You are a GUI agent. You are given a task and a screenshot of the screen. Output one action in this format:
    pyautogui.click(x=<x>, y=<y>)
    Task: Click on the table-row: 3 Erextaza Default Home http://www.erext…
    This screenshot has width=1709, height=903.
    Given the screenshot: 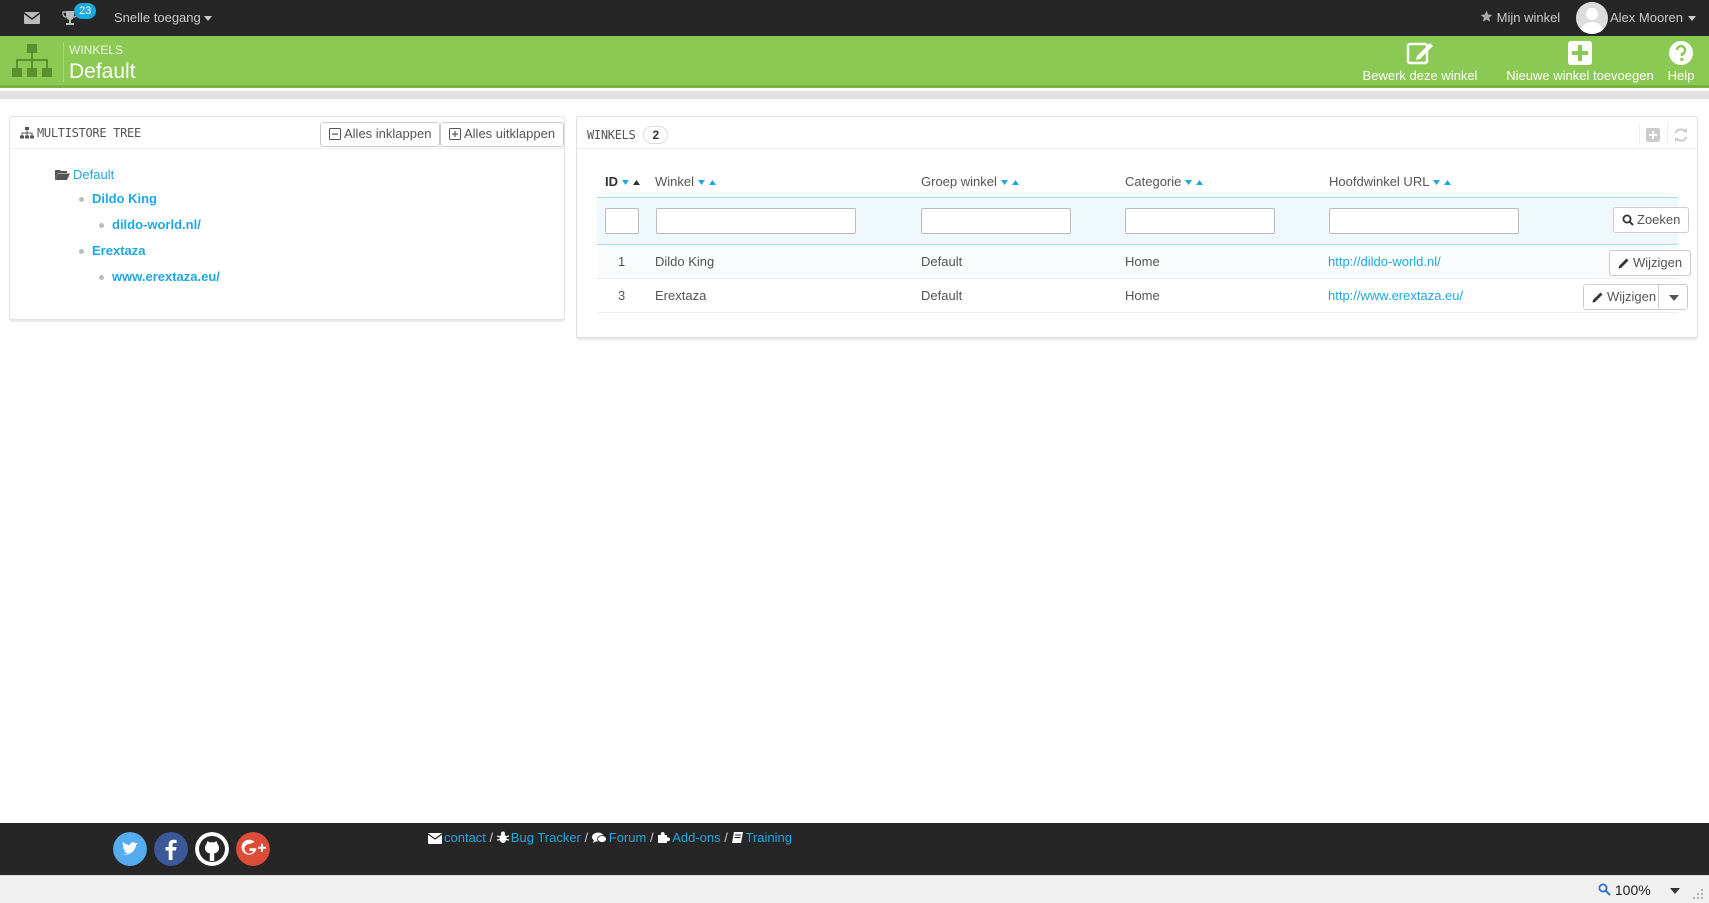 What is the action you would take?
    pyautogui.click(x=1142, y=296)
    